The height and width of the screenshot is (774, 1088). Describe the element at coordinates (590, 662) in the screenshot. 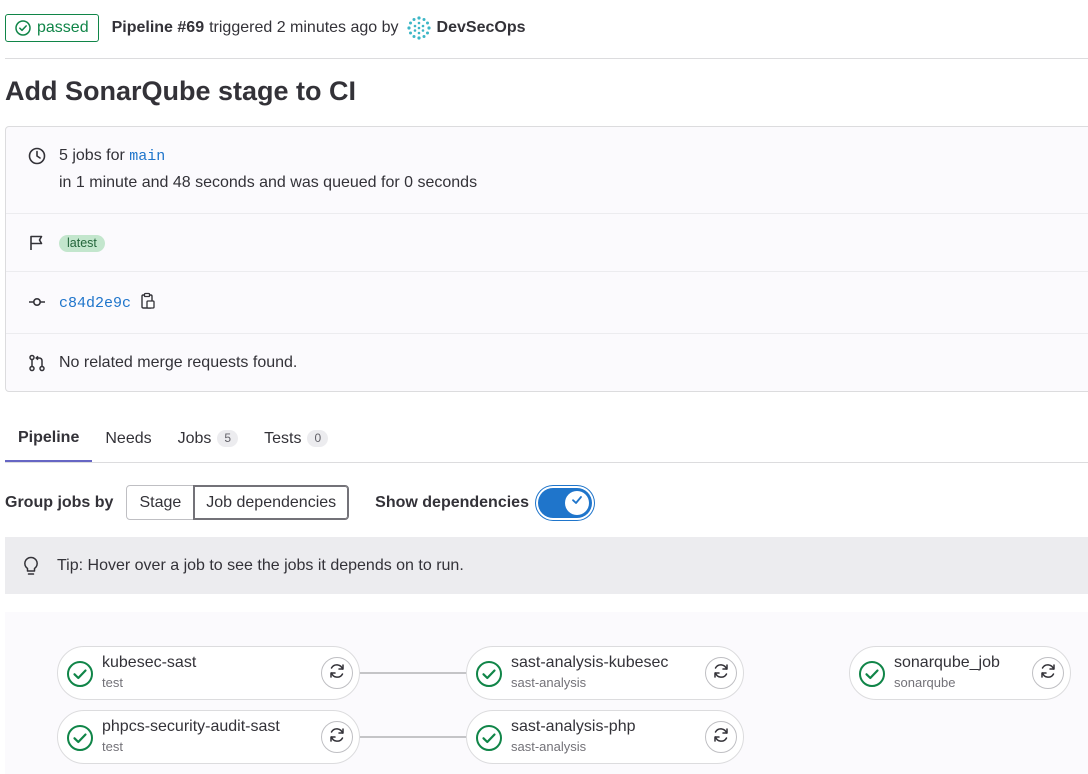

I see `job-name: sast-analysis-kubesec` at that location.